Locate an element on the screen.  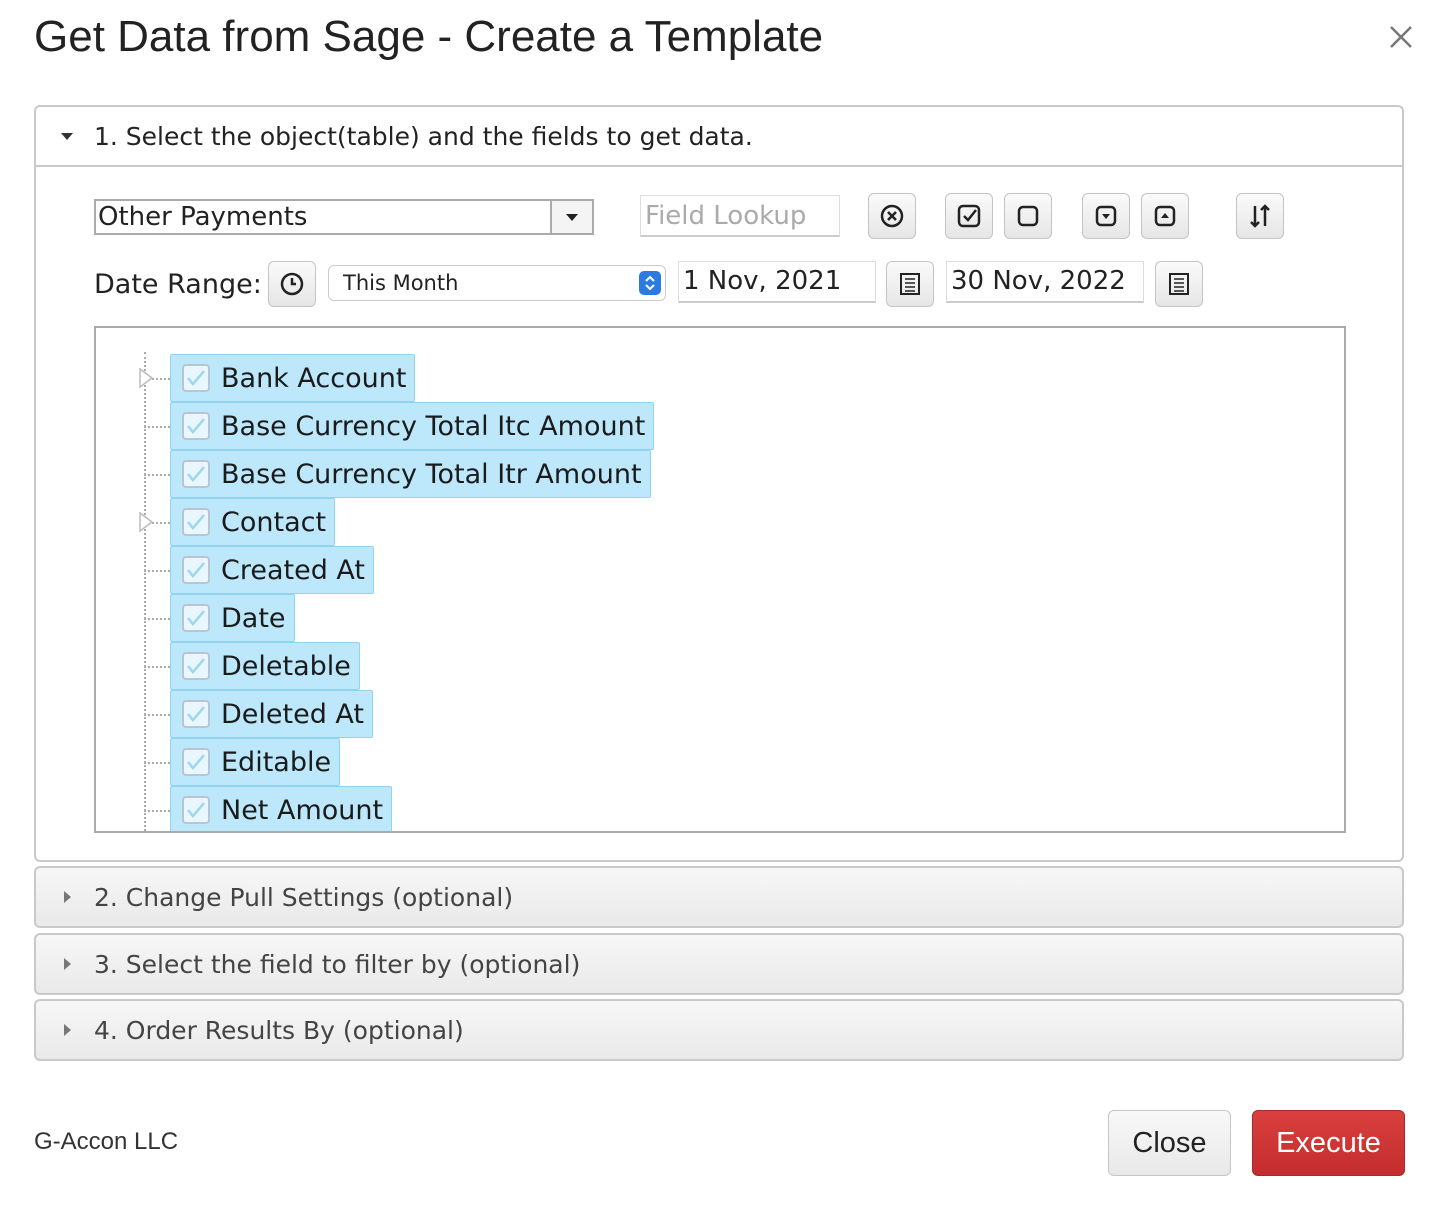
collapse-icon is located at coordinates (1106, 216).